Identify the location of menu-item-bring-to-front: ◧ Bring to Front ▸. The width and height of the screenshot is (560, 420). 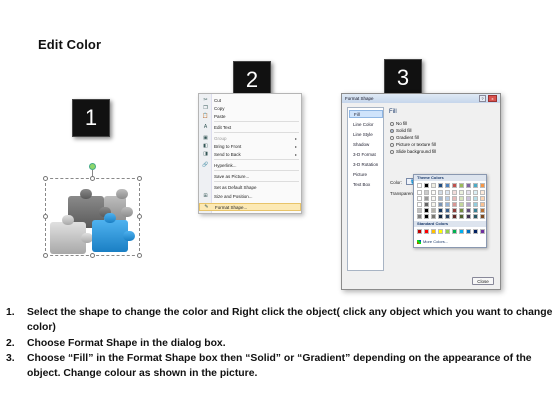
(250, 146).